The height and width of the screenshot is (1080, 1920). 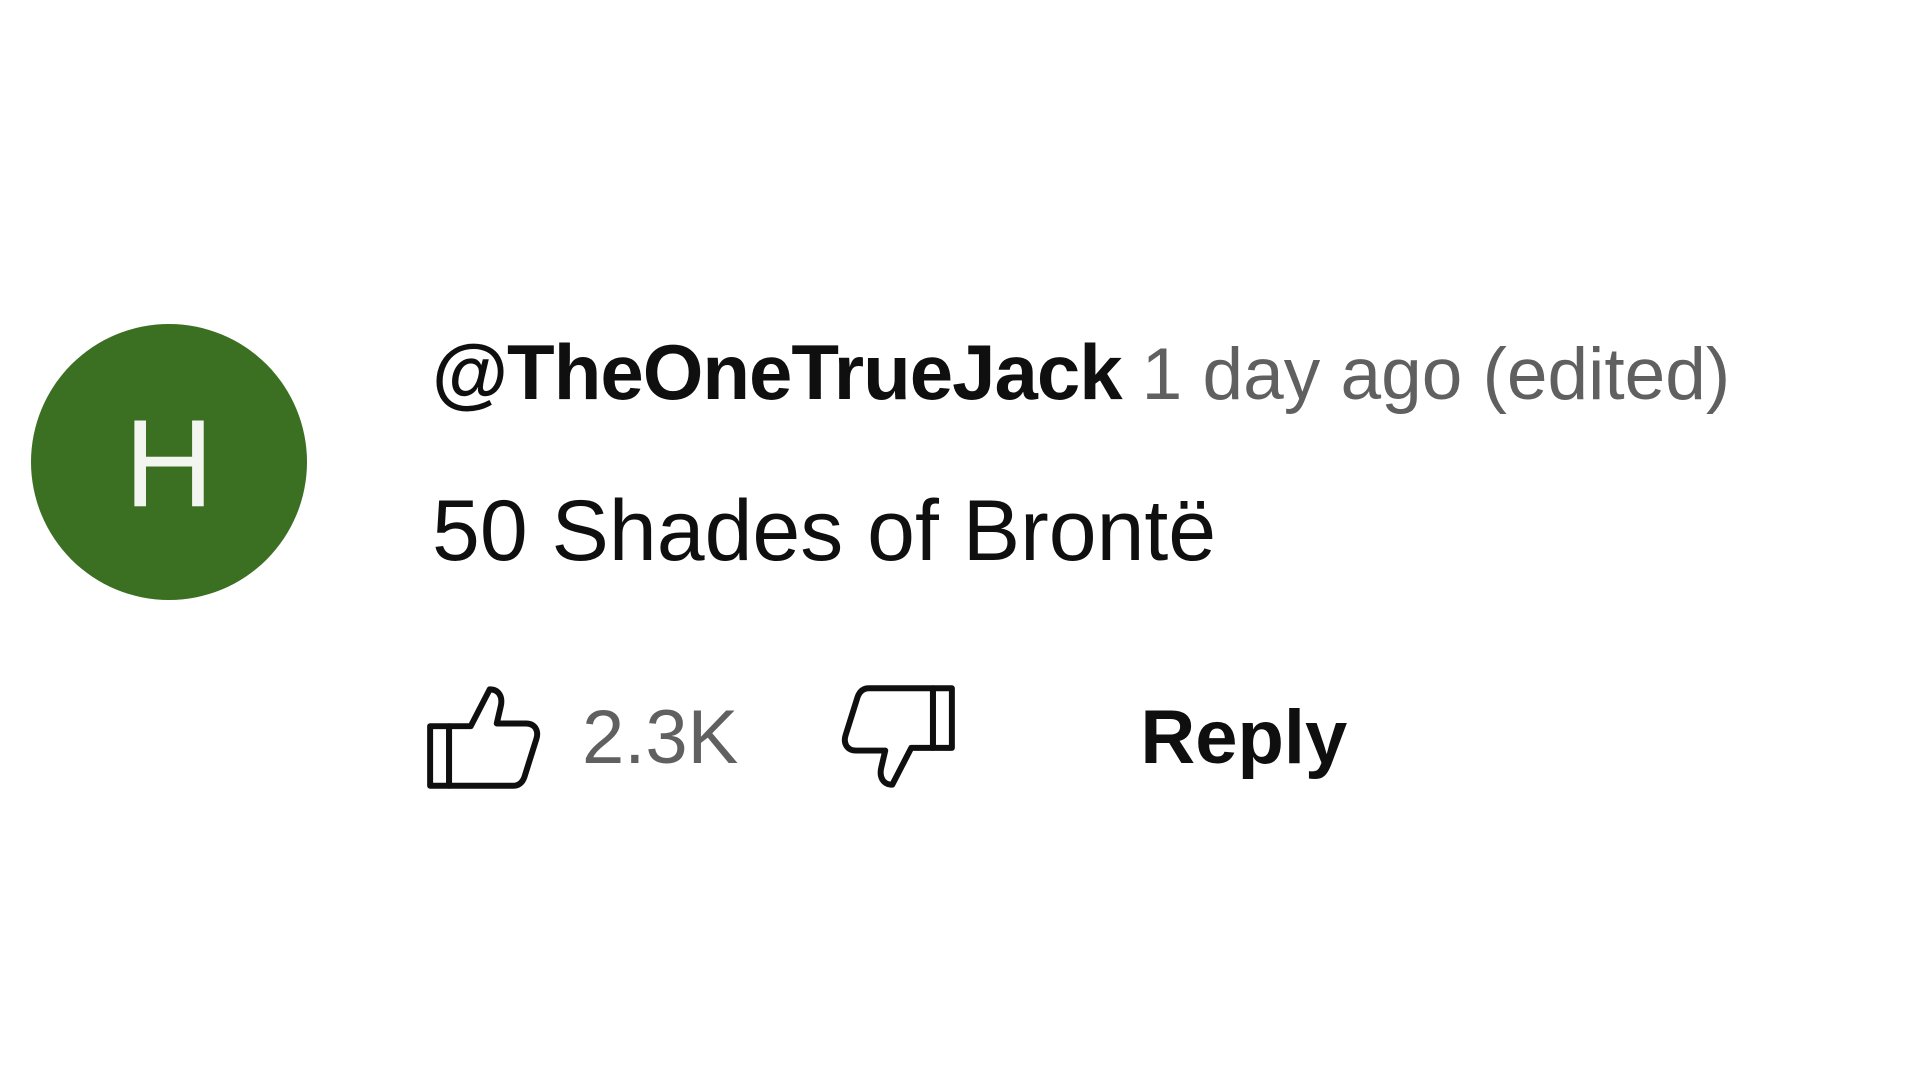 I want to click on comment-header: @TheOneTrueJack 1 day ago (edited), so click(x=1081, y=383).